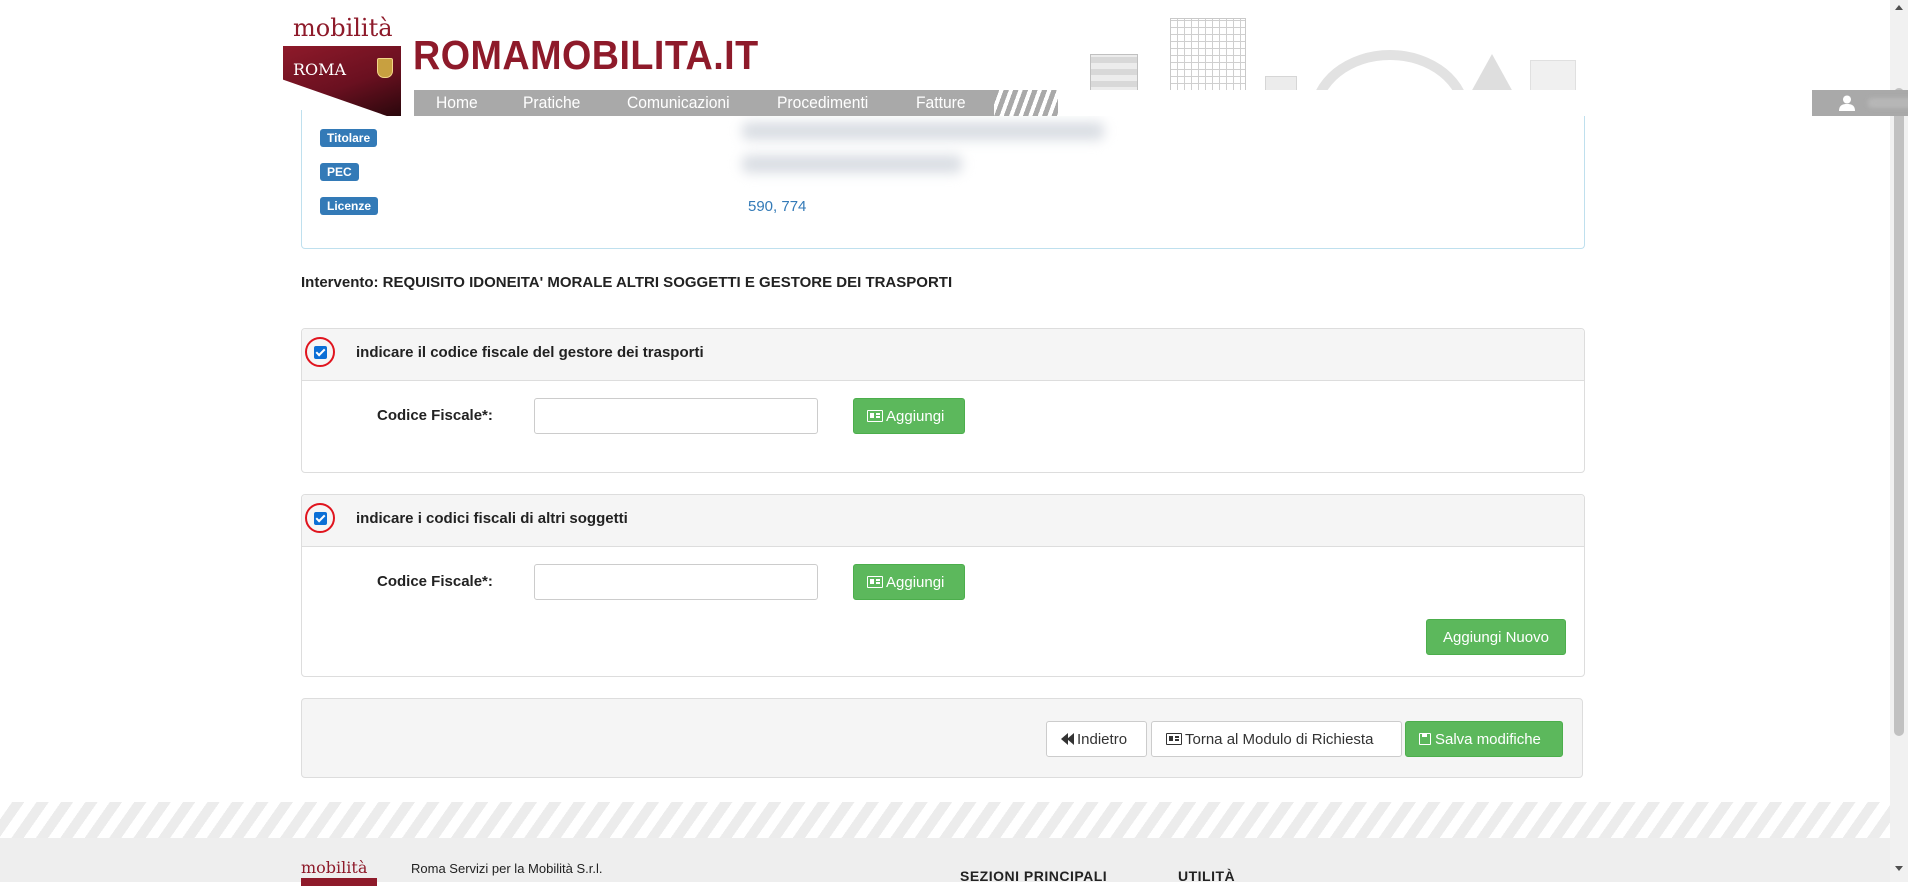 This screenshot has width=1908, height=886. I want to click on altri-add-button: Aggiungi, so click(909, 582).